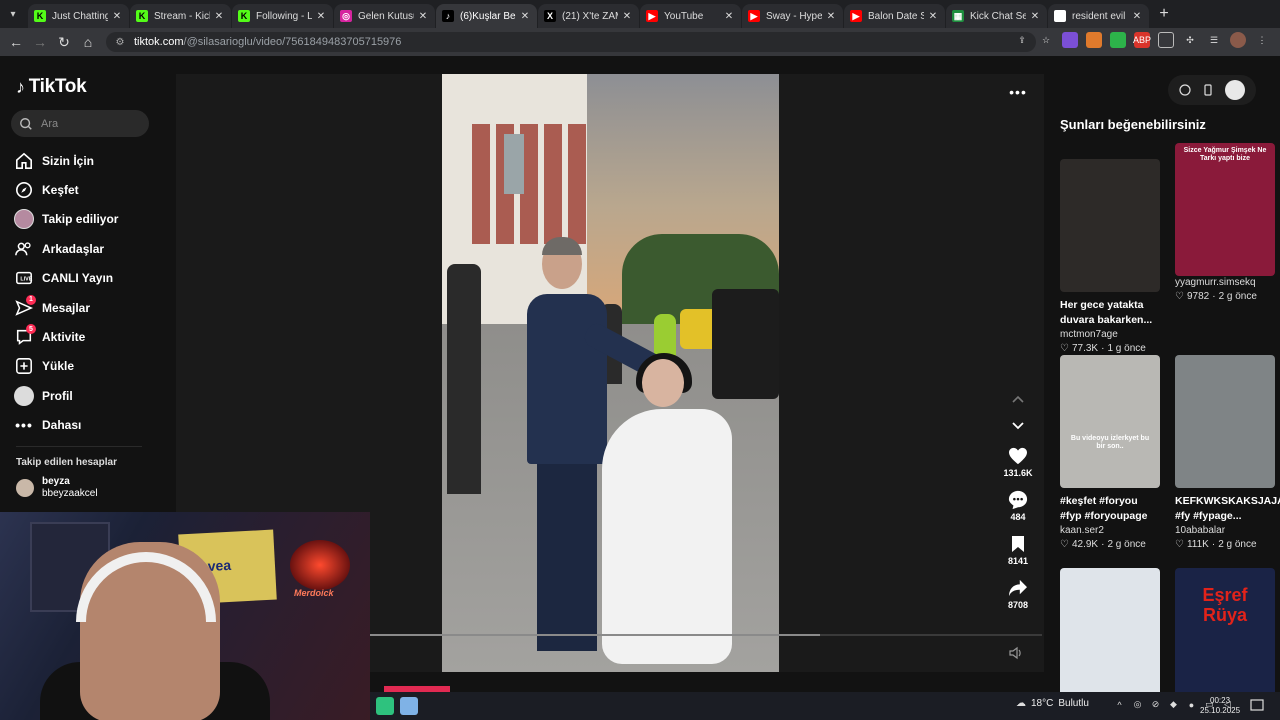 The width and height of the screenshot is (1280, 720). I want to click on search-input: Ara, so click(80, 123).